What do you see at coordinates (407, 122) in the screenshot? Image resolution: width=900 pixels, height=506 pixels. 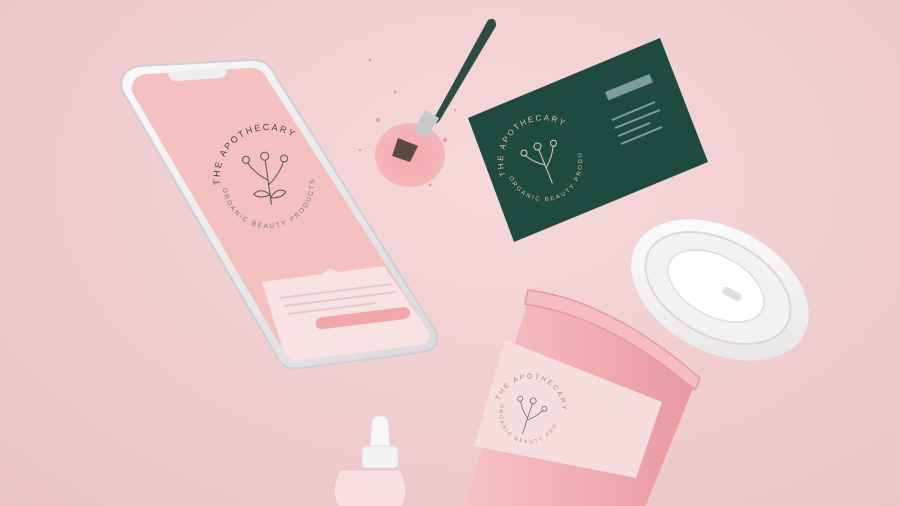 I see `blush-powder-splash` at bounding box center [407, 122].